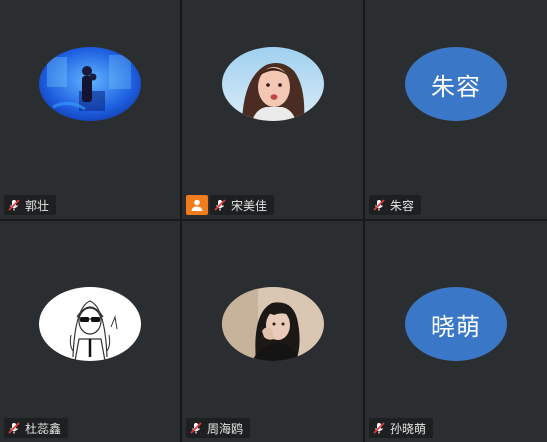  I want to click on participant-name: 郭壮, so click(37, 205).